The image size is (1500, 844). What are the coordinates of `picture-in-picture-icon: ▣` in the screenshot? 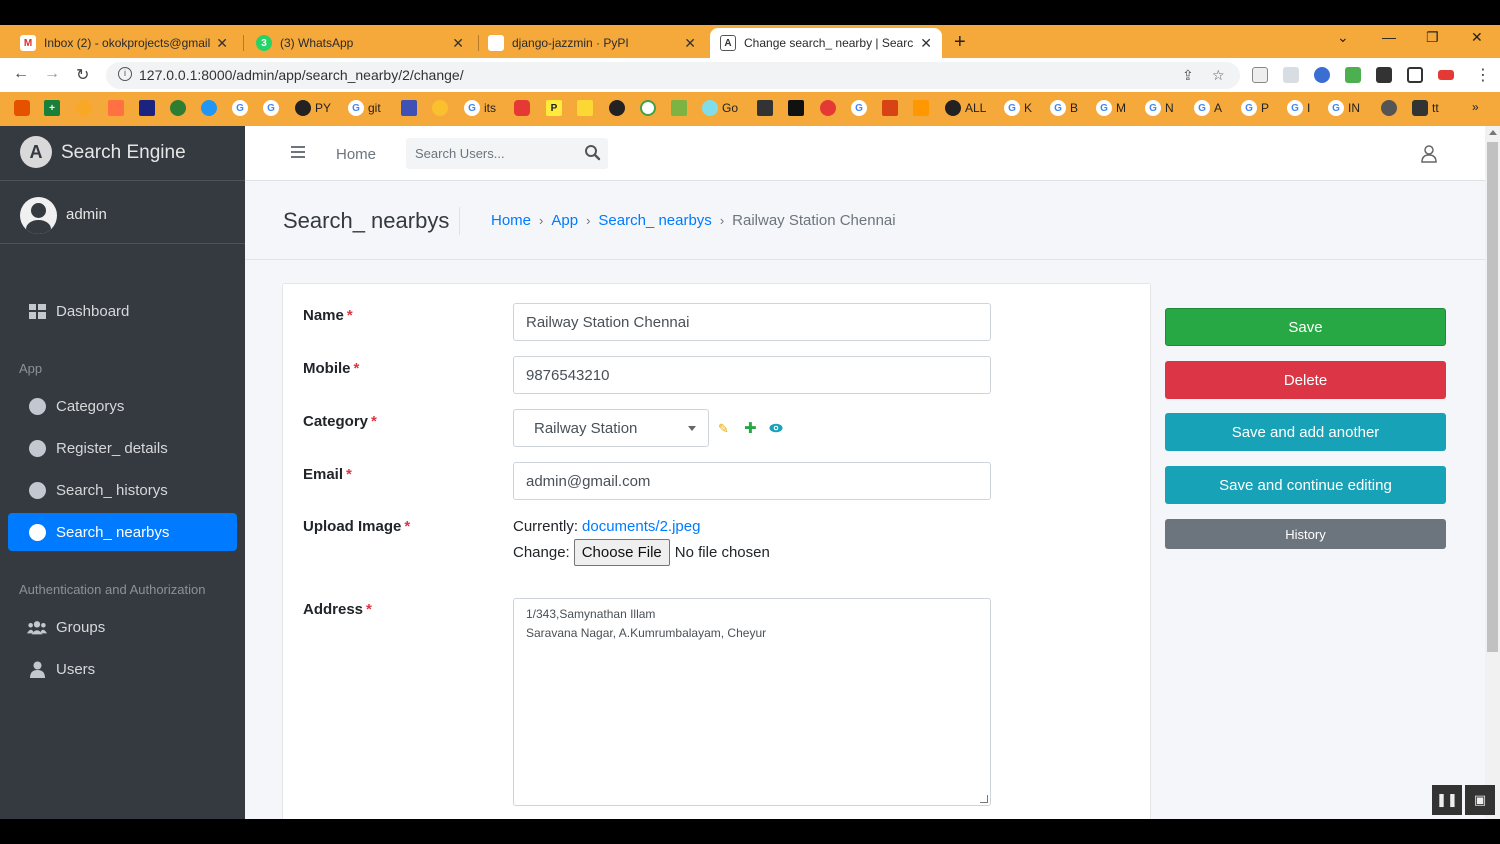 It's located at (1480, 800).